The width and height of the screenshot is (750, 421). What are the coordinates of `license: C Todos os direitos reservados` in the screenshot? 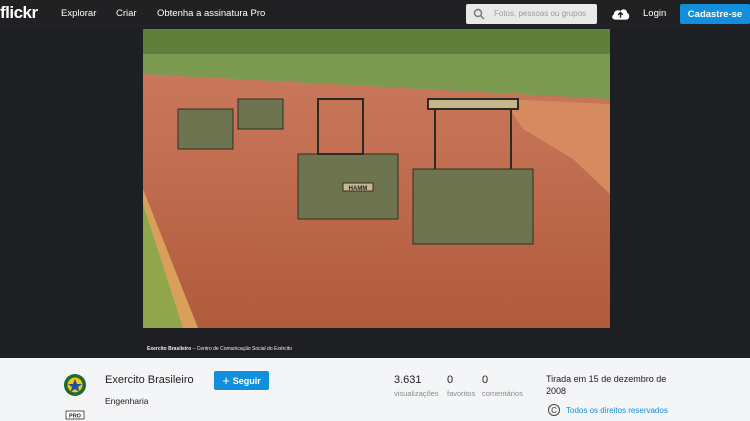 It's located at (608, 410).